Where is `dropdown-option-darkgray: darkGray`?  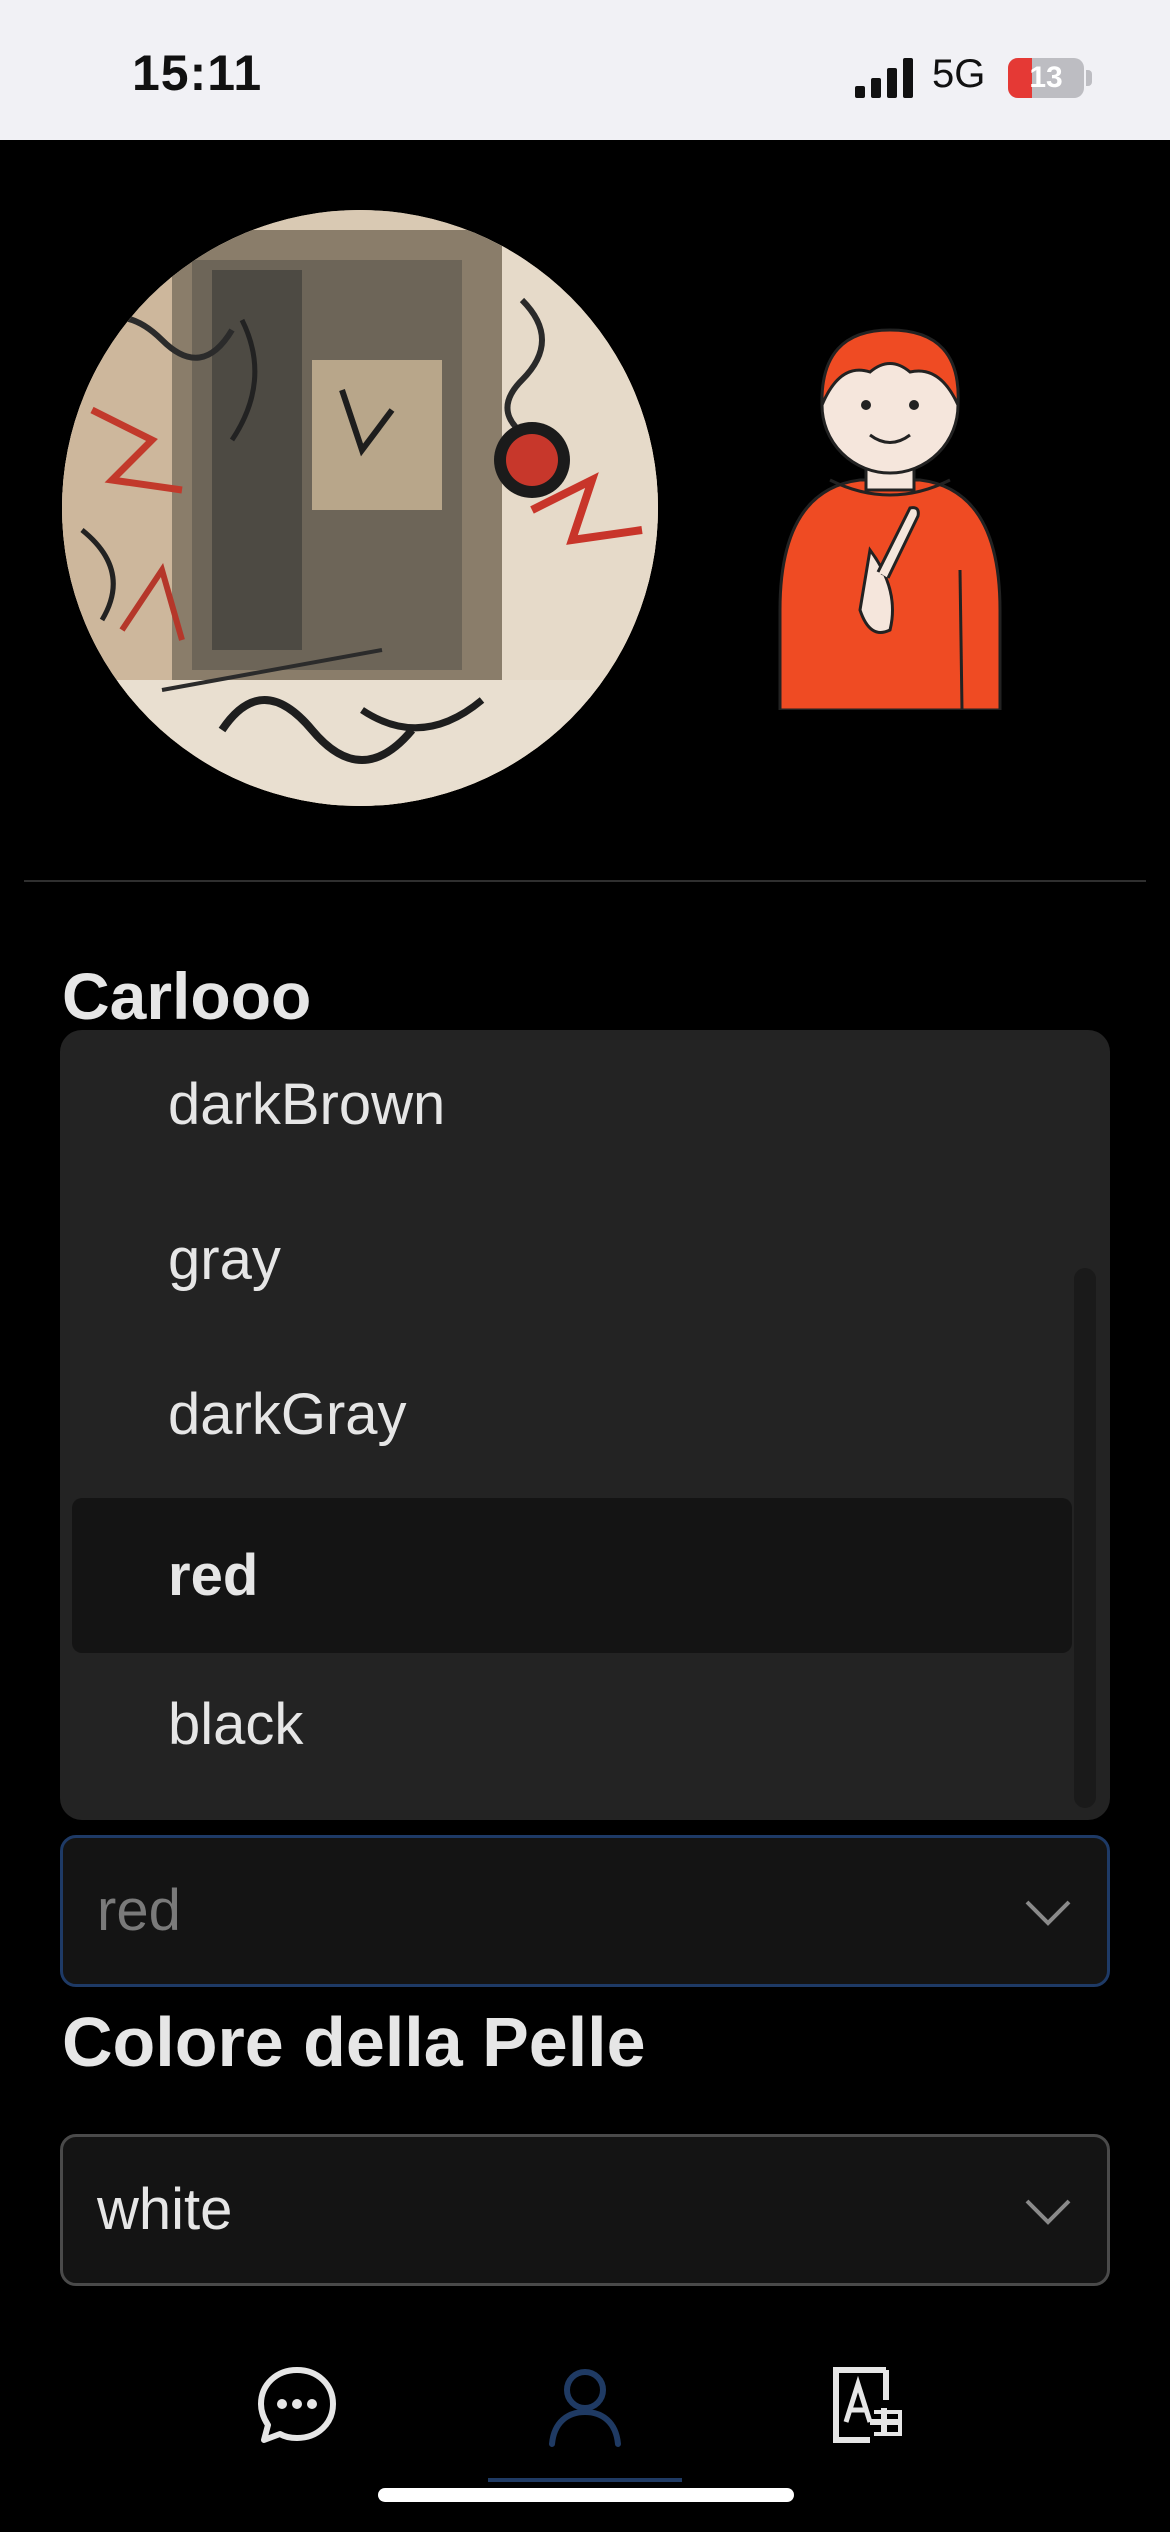 dropdown-option-darkgray: darkGray is located at coordinates (572, 1414).